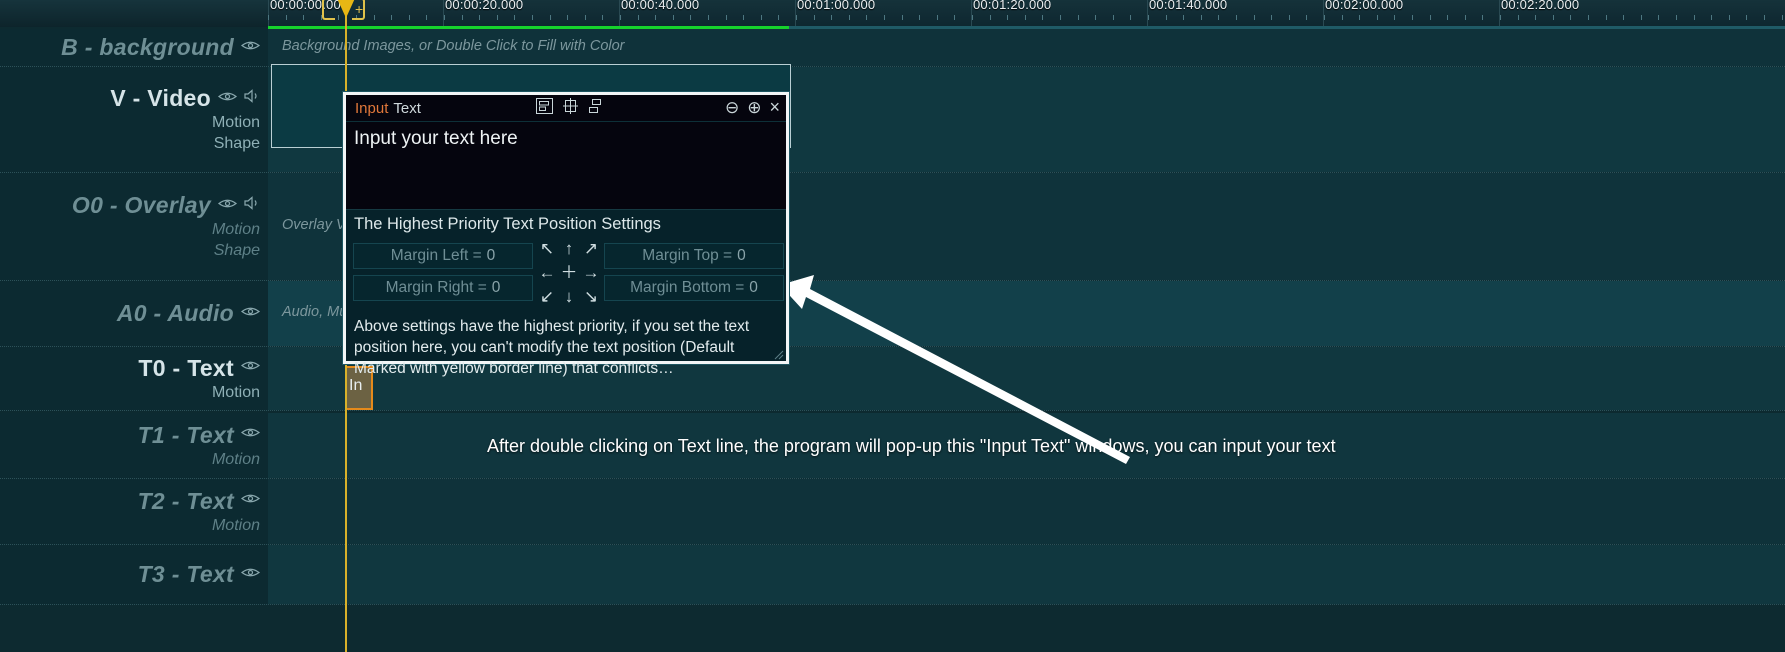 This screenshot has width=1785, height=652. I want to click on text-clip-label: In, so click(356, 385).